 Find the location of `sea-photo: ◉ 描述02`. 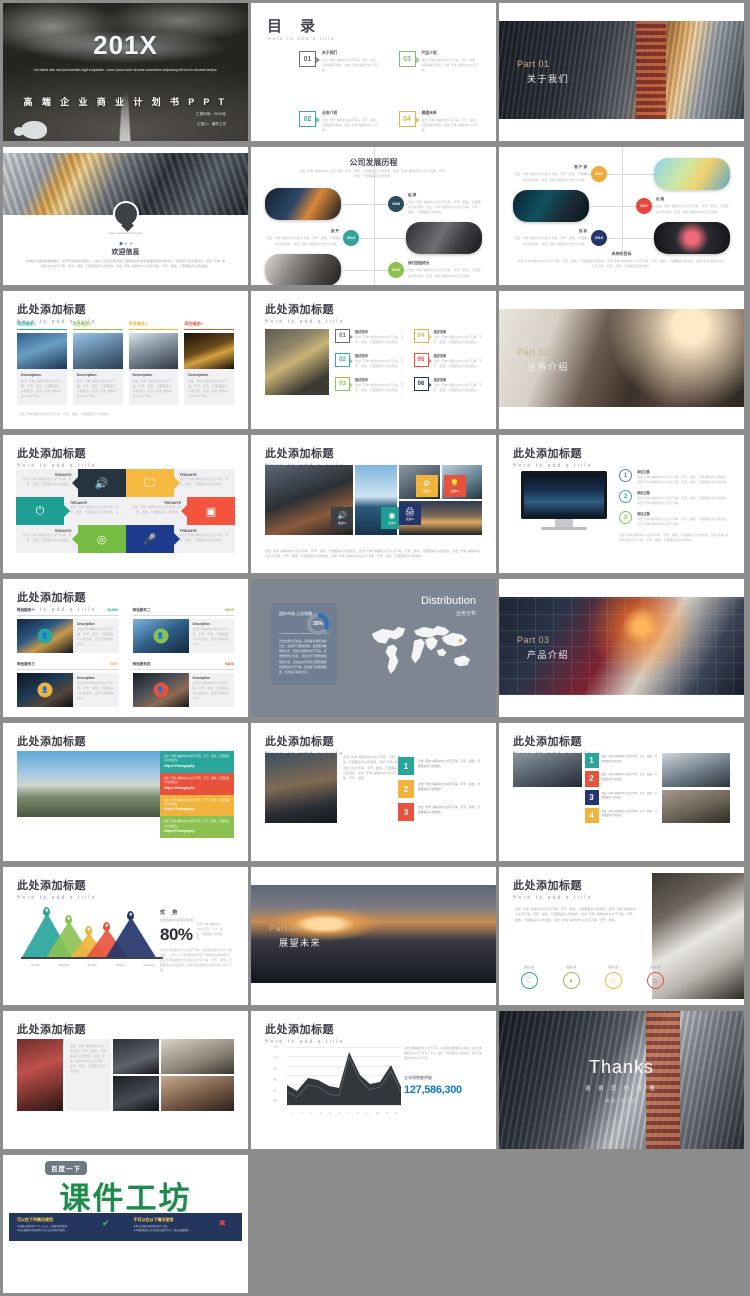

sea-photo: ◉ 描述02 is located at coordinates (379, 500).